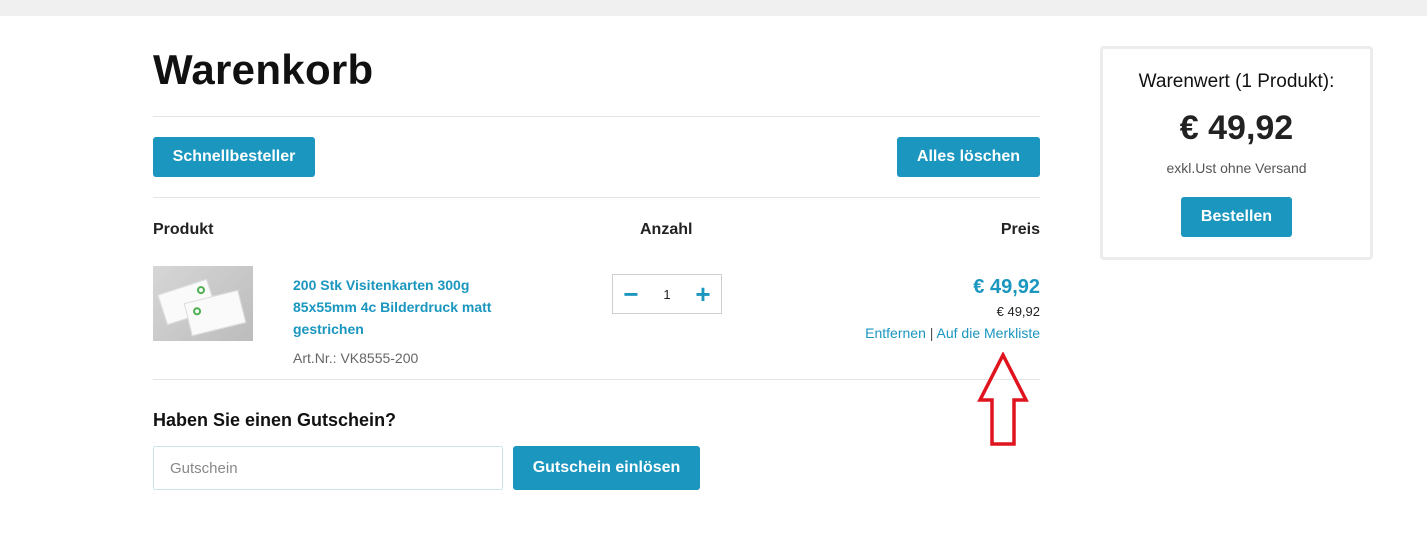 Image resolution: width=1427 pixels, height=536 pixels. I want to click on quick-order-button: Schnellbesteller, so click(234, 157).